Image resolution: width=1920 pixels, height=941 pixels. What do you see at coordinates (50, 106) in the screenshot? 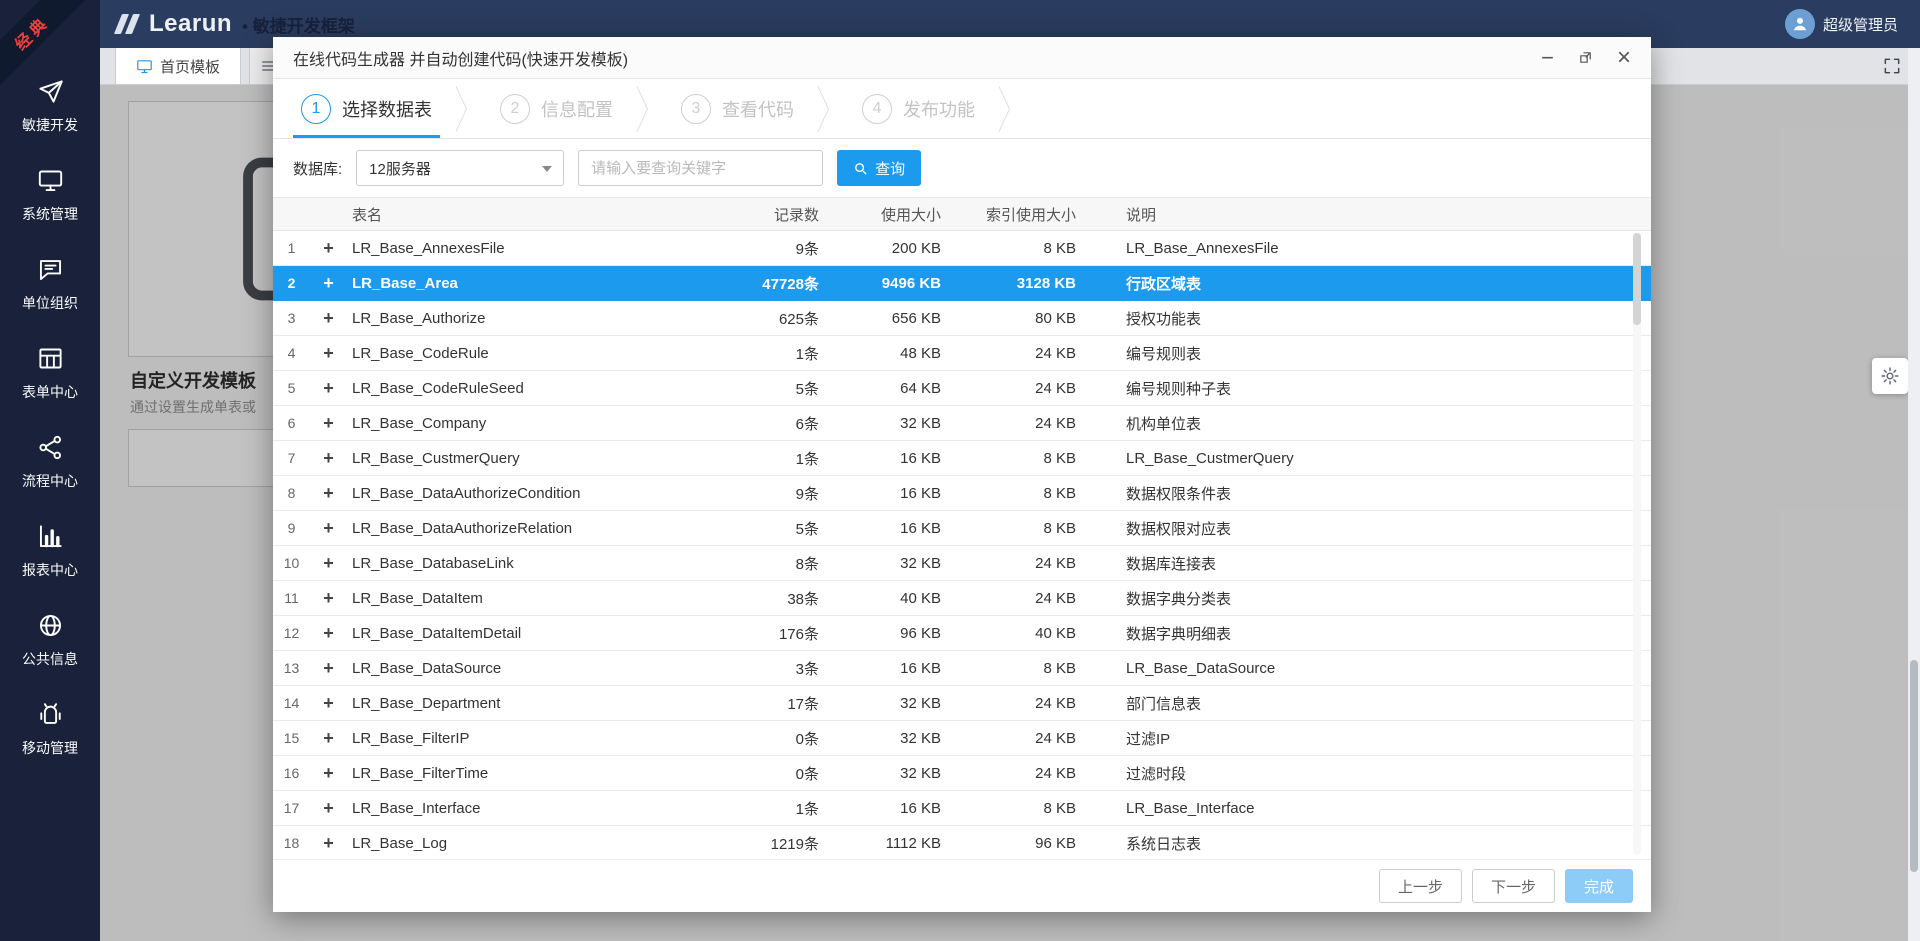
I see `sidebar-item-agile-dev: 敏捷开发` at bounding box center [50, 106].